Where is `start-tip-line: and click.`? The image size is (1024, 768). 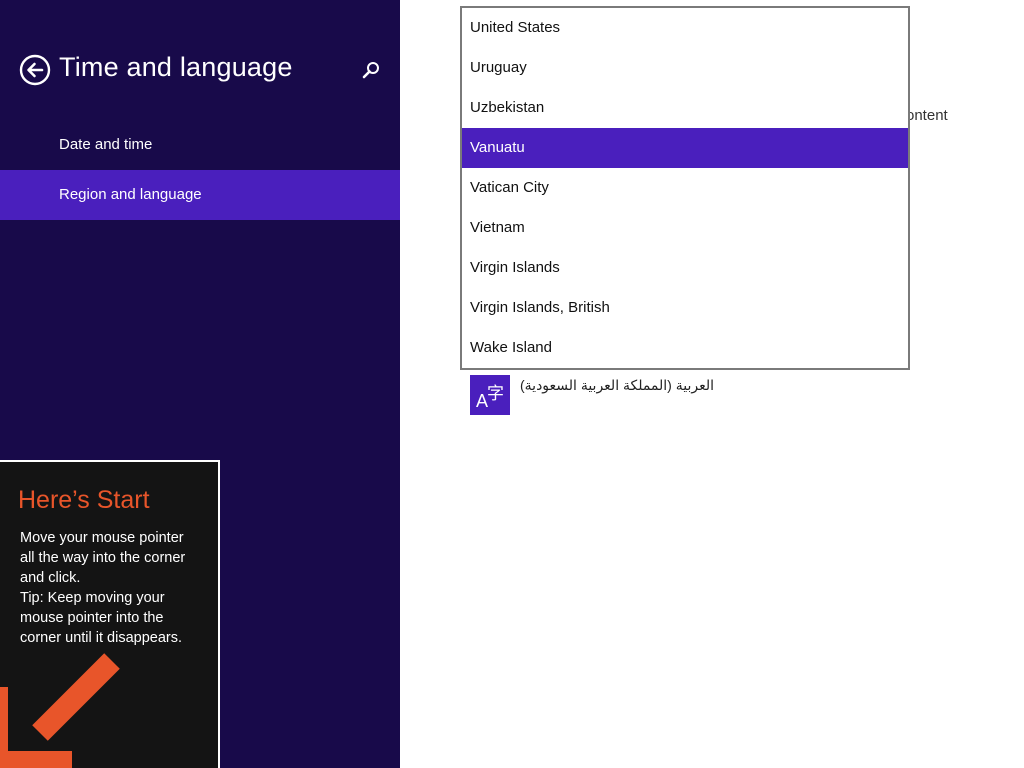
start-tip-line: and click. is located at coordinates (50, 578).